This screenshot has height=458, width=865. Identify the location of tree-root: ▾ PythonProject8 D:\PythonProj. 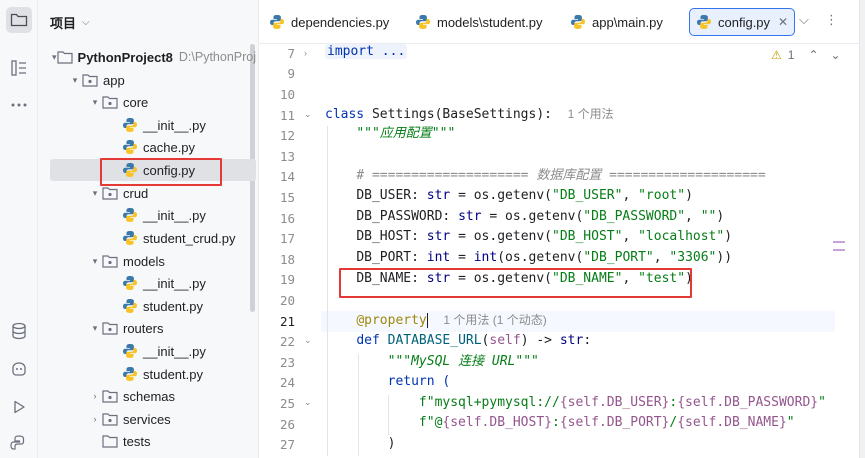
(147, 57).